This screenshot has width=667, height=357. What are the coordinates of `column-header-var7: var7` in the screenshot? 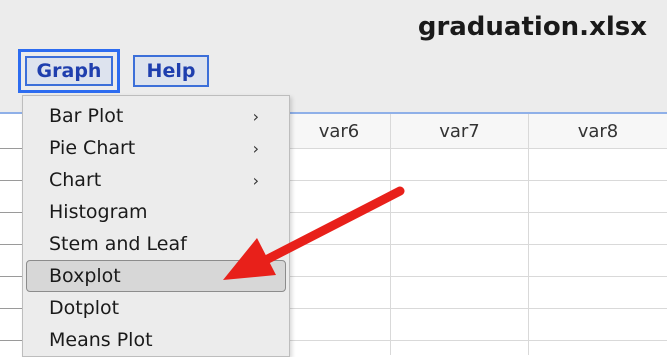 It's located at (459, 131).